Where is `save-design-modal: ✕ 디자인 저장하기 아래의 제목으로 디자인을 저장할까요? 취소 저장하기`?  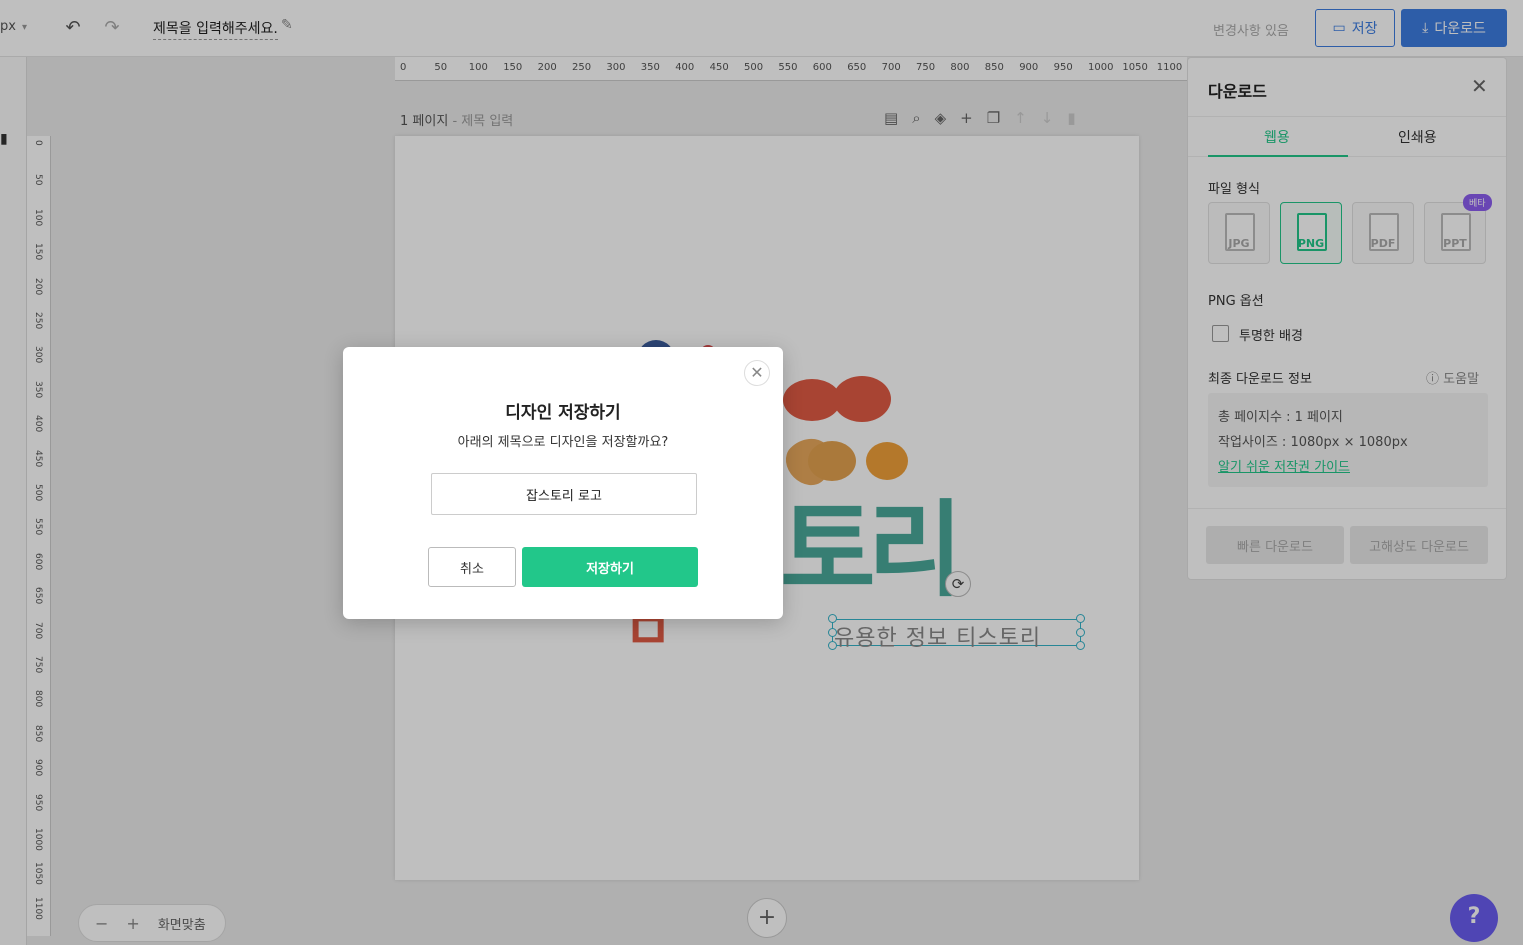 save-design-modal: ✕ 디자인 저장하기 아래의 제목으로 디자인을 저장할까요? 취소 저장하기 is located at coordinates (563, 483).